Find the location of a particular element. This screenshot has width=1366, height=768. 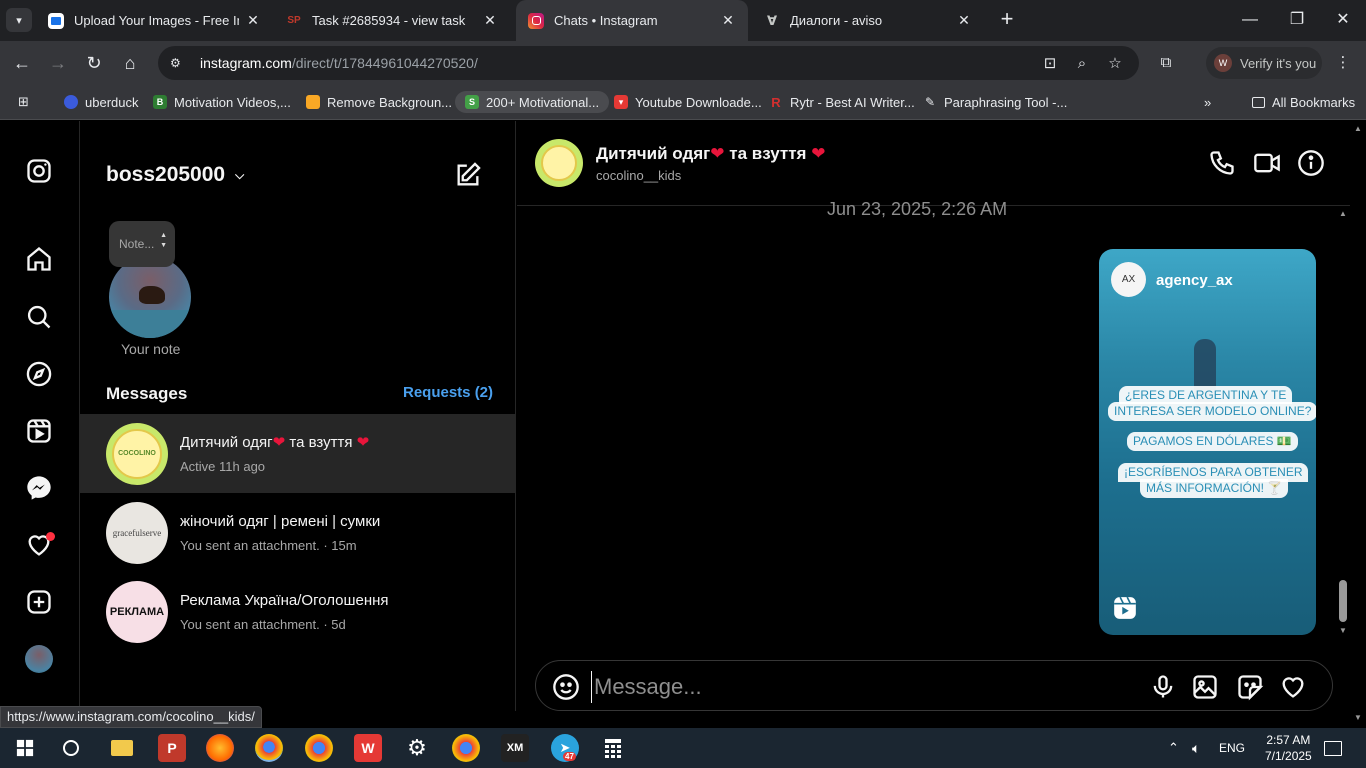

windows-start-icon is located at coordinates (25, 748).